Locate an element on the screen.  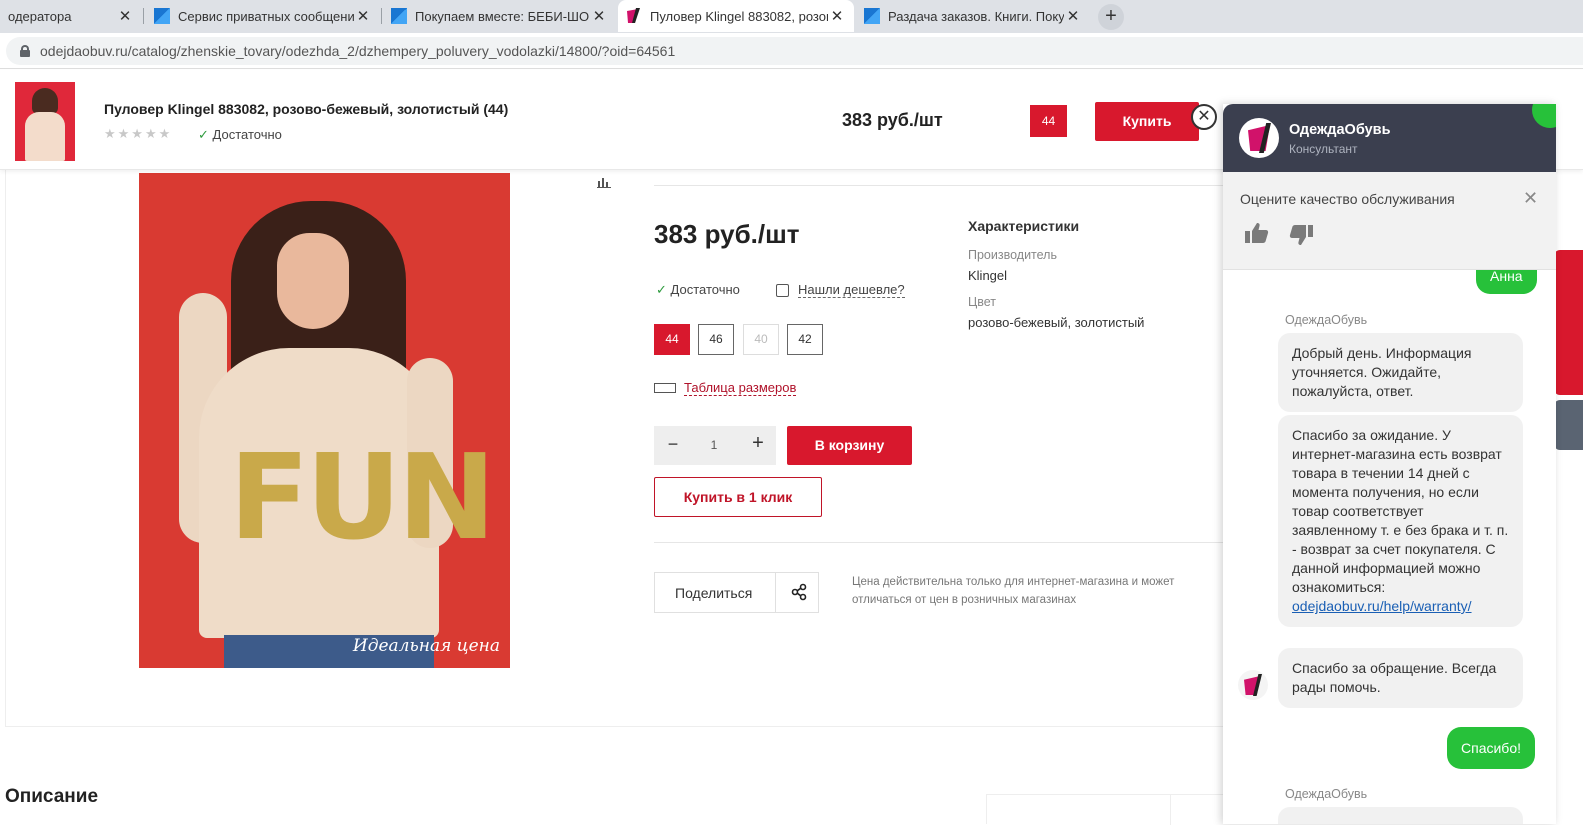
stock-status: ✓ Достаточно is located at coordinates (698, 290).